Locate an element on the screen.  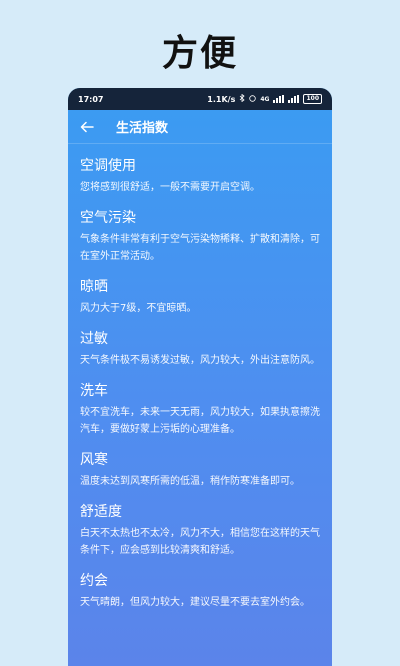
index-item-allergy: 过敏 天气条件极不易诱发过敏，风力较大，外出注意防风。 is located at coordinates (200, 349).